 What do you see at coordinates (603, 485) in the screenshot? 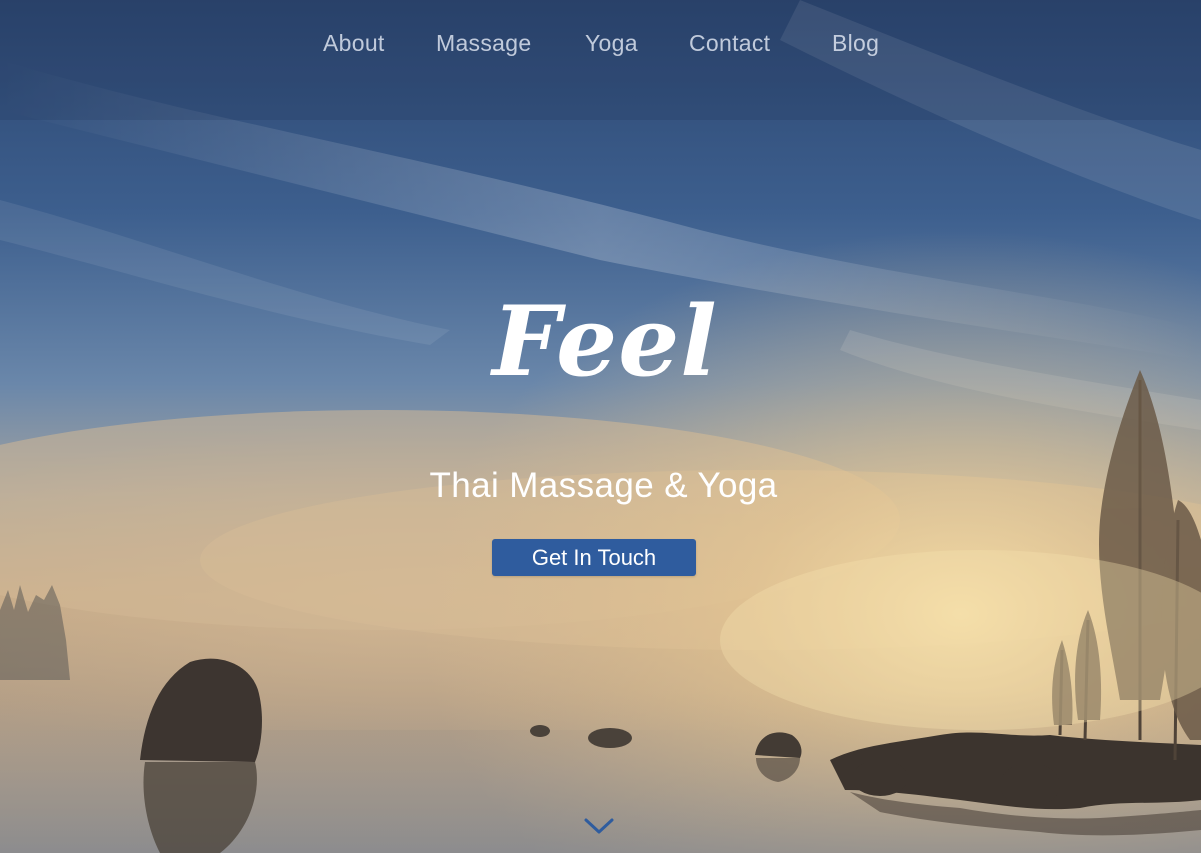
I see `hero-tagline: Thai Massage & Yoga` at bounding box center [603, 485].